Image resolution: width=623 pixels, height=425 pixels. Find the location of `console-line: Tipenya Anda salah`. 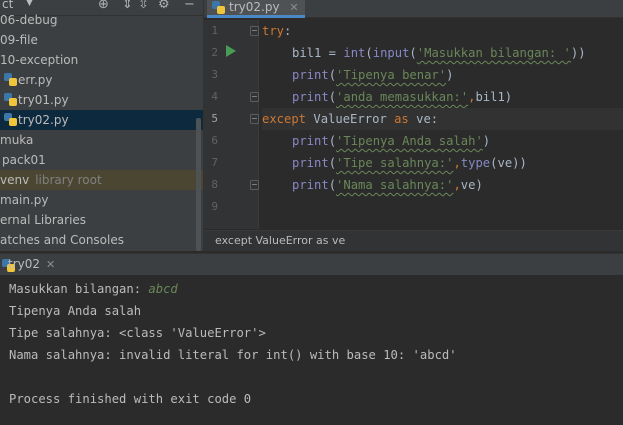

console-line: Tipenya Anda salah is located at coordinates (75, 311).